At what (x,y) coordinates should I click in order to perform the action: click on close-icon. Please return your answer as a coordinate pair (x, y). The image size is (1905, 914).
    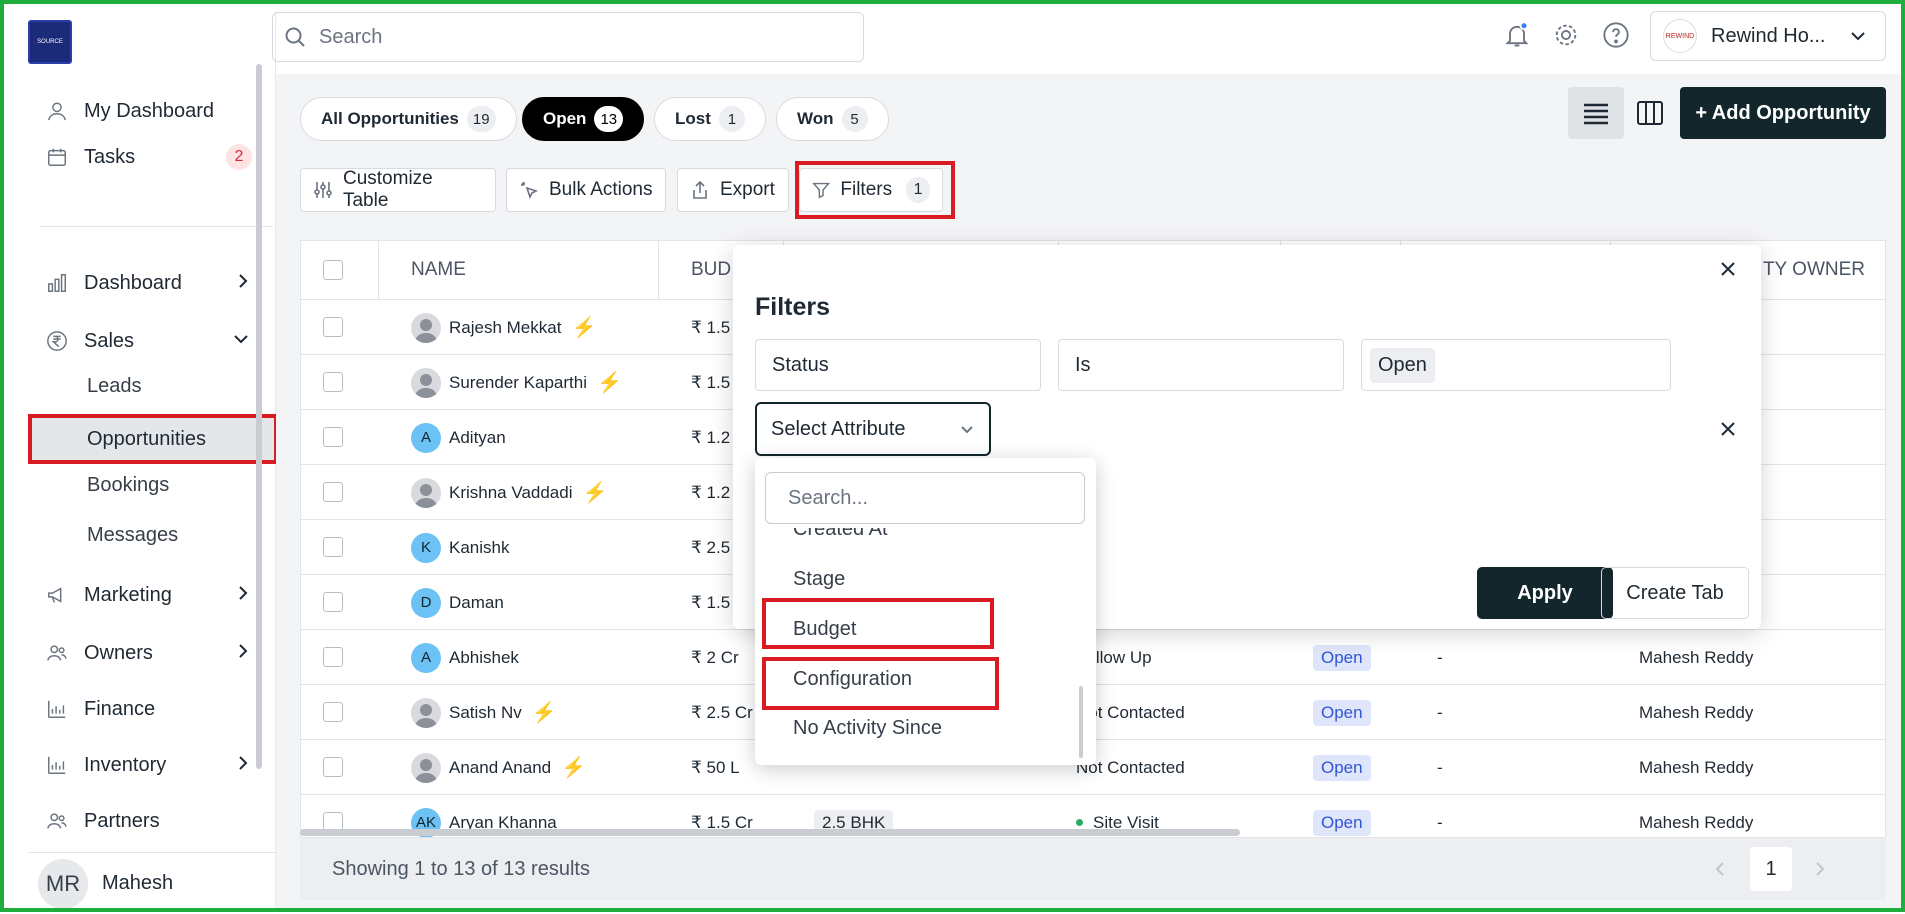
    Looking at the image, I should click on (1728, 269).